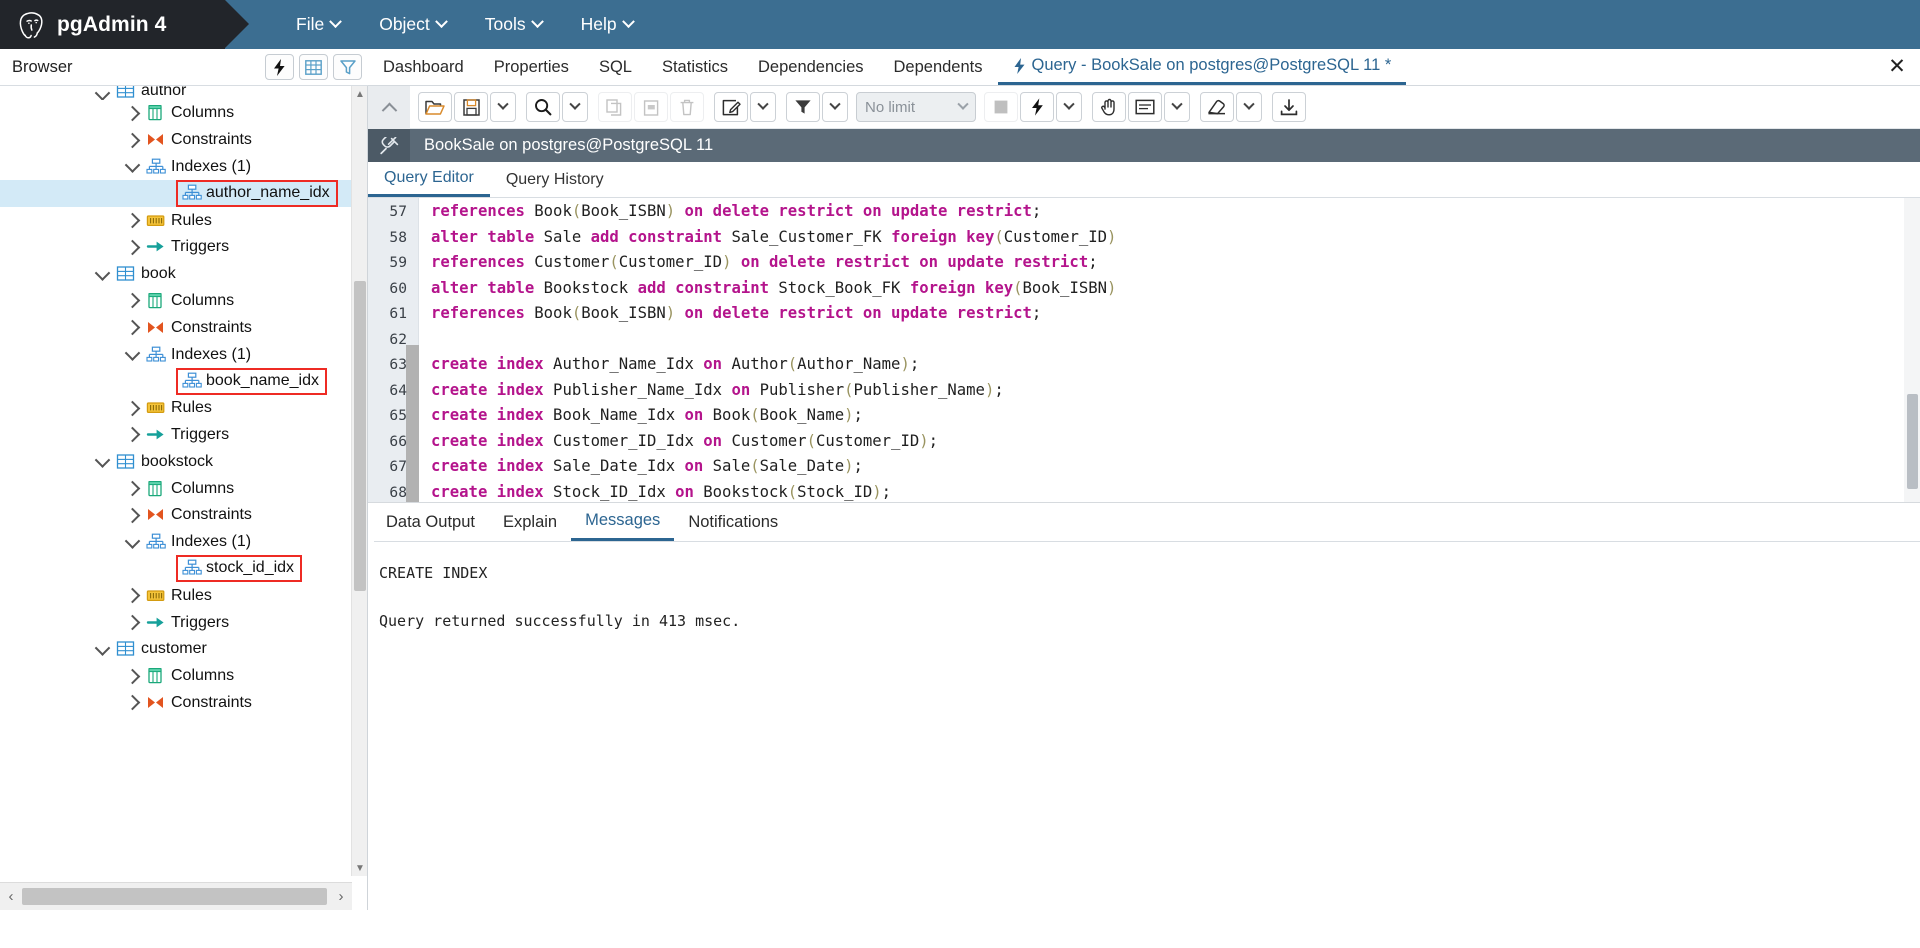 Image resolution: width=1920 pixels, height=948 pixels. I want to click on scroll-right-icon: ›, so click(341, 897).